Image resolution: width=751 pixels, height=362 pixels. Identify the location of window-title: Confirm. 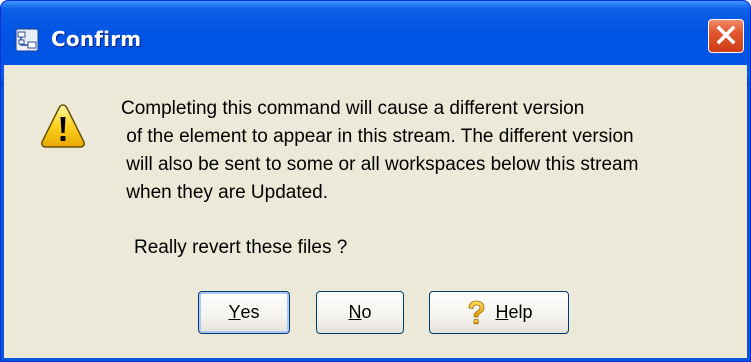
(96, 39).